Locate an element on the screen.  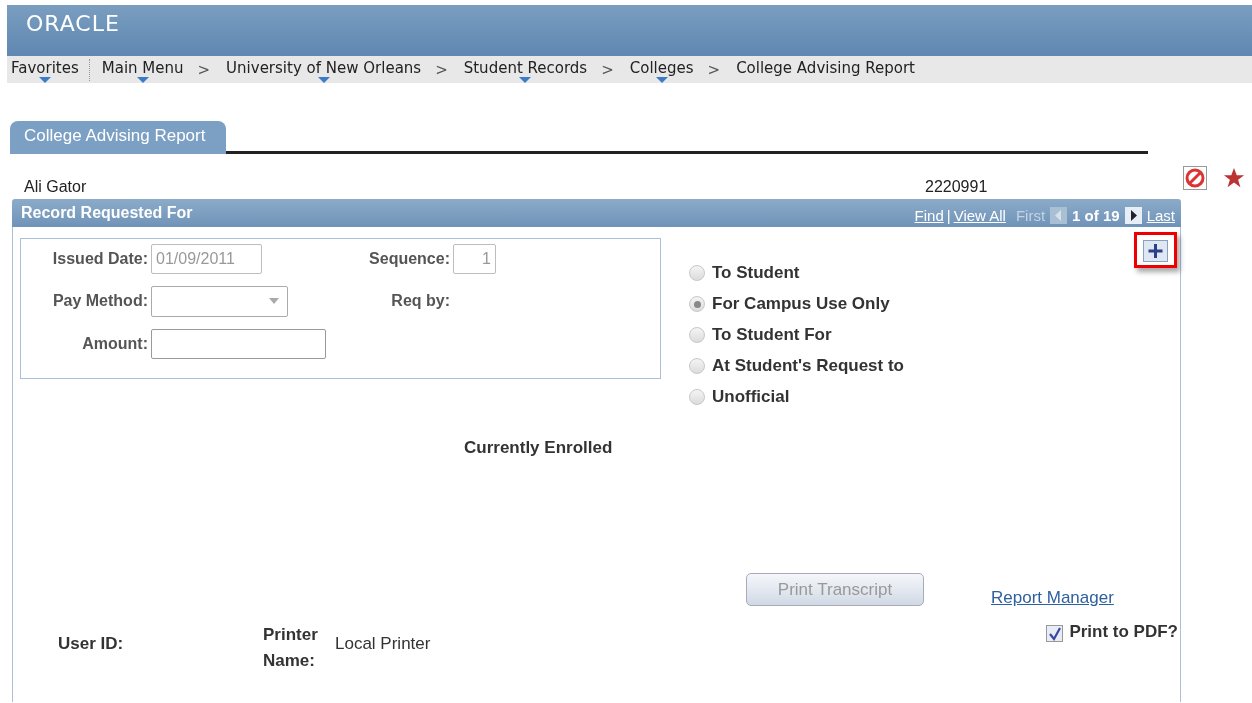
find-link: Find is located at coordinates (929, 215).